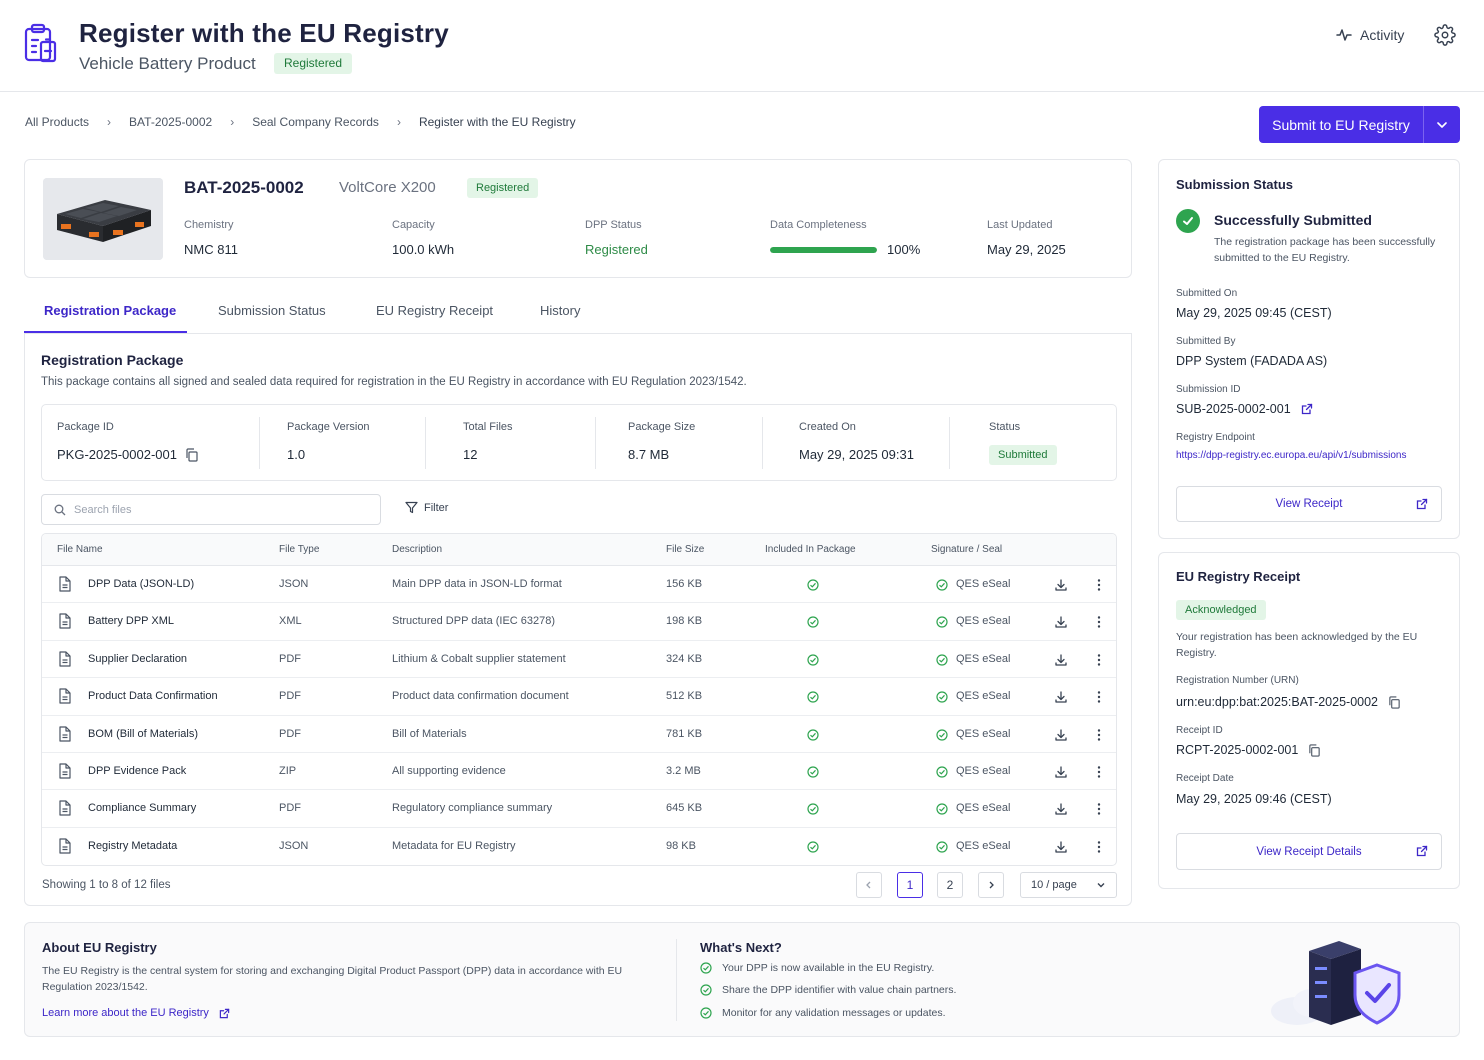  What do you see at coordinates (80, 549) in the screenshot?
I see `column-header: File Name` at bounding box center [80, 549].